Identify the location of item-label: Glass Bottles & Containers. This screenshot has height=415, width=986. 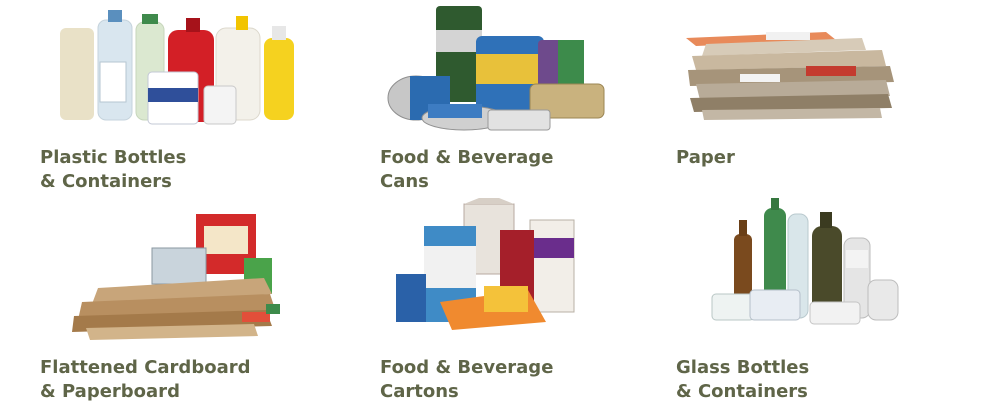
(742, 380).